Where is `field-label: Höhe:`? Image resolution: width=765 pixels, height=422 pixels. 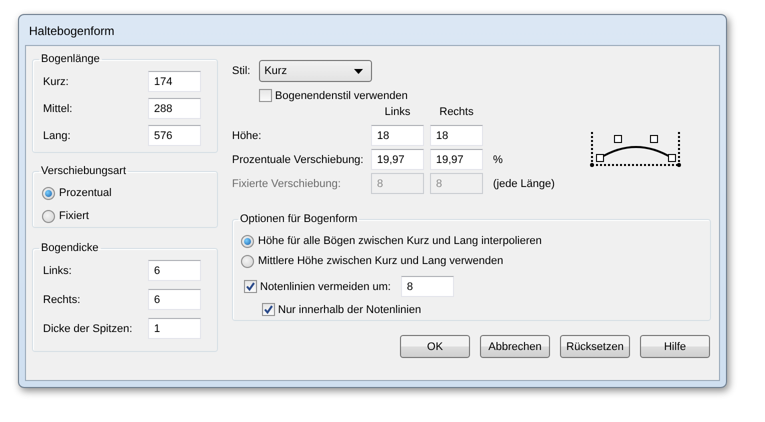
field-label: Höhe: is located at coordinates (247, 136).